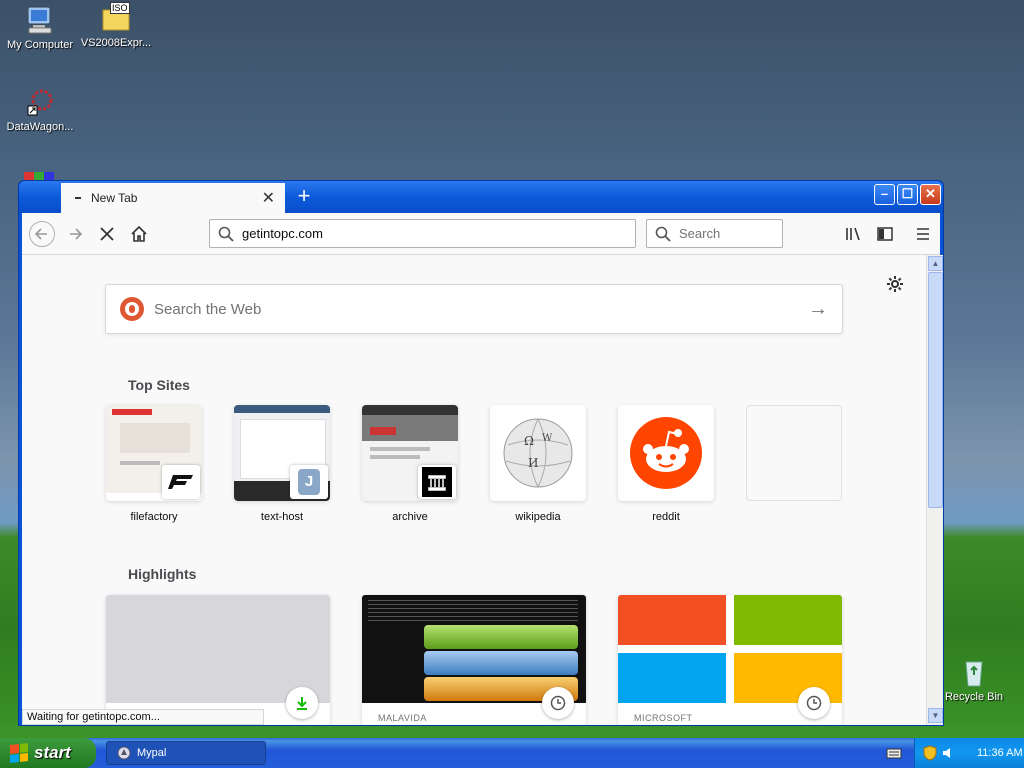 This screenshot has height=768, width=1024. I want to click on back-arrow-icon, so click(40, 234).